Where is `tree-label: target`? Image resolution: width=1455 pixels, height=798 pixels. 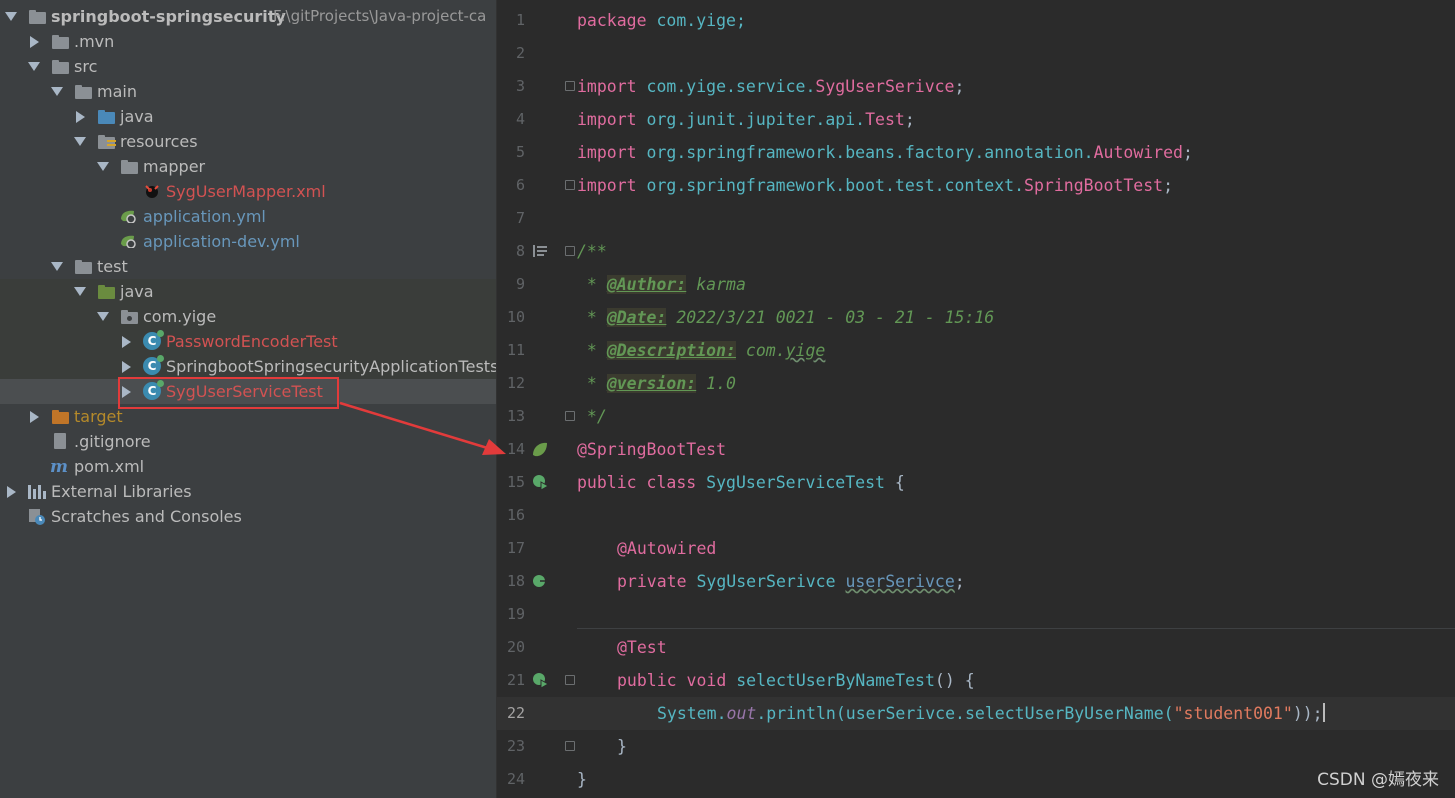
tree-label: target is located at coordinates (98, 416).